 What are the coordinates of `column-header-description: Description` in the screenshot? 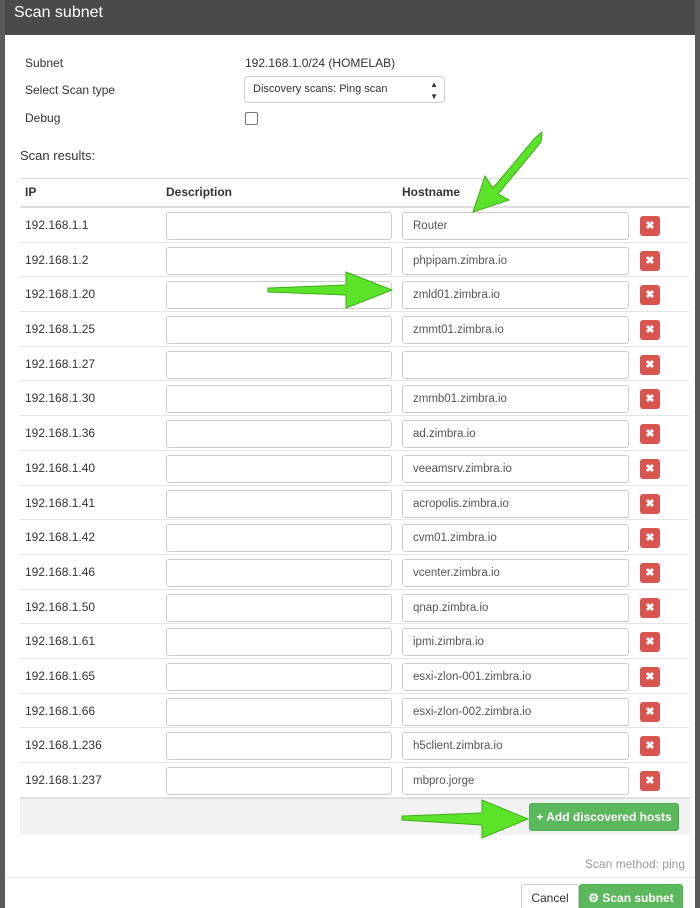 It's located at (199, 192).